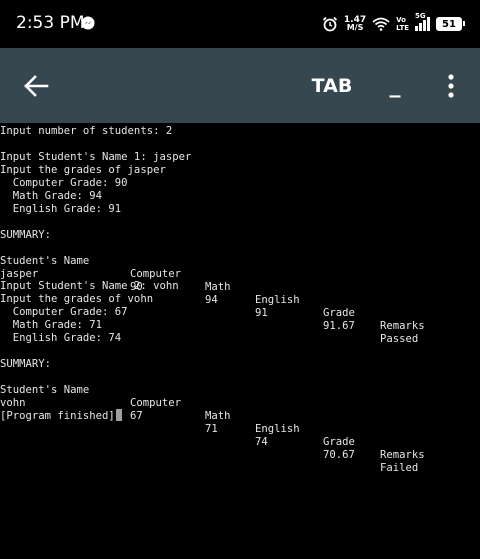  I want to click on terminal-line: Computer Grade: 90, so click(64, 183).